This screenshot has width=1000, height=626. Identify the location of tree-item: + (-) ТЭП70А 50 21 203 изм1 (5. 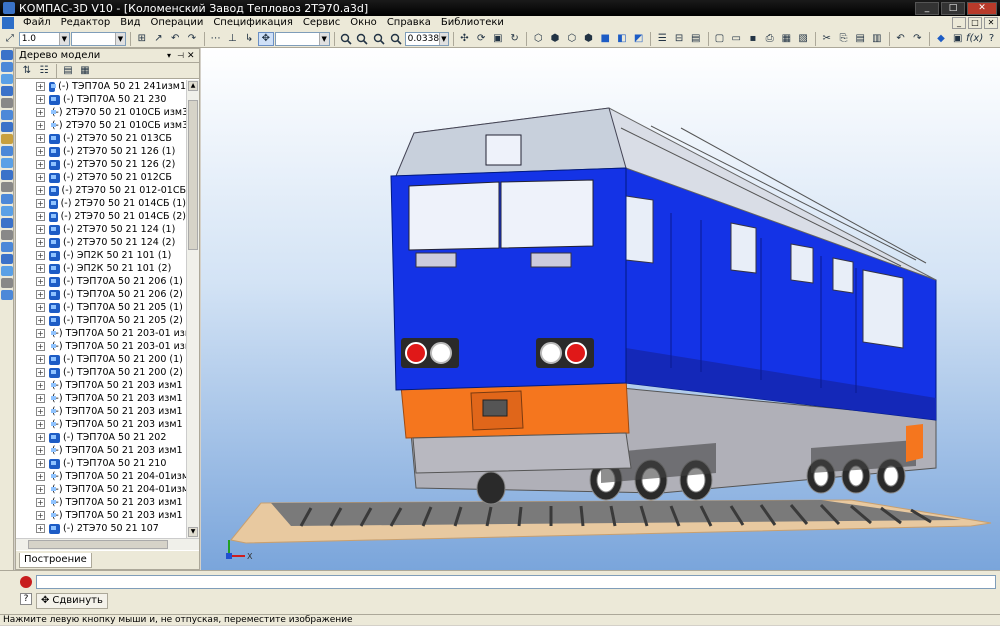
(101, 450).